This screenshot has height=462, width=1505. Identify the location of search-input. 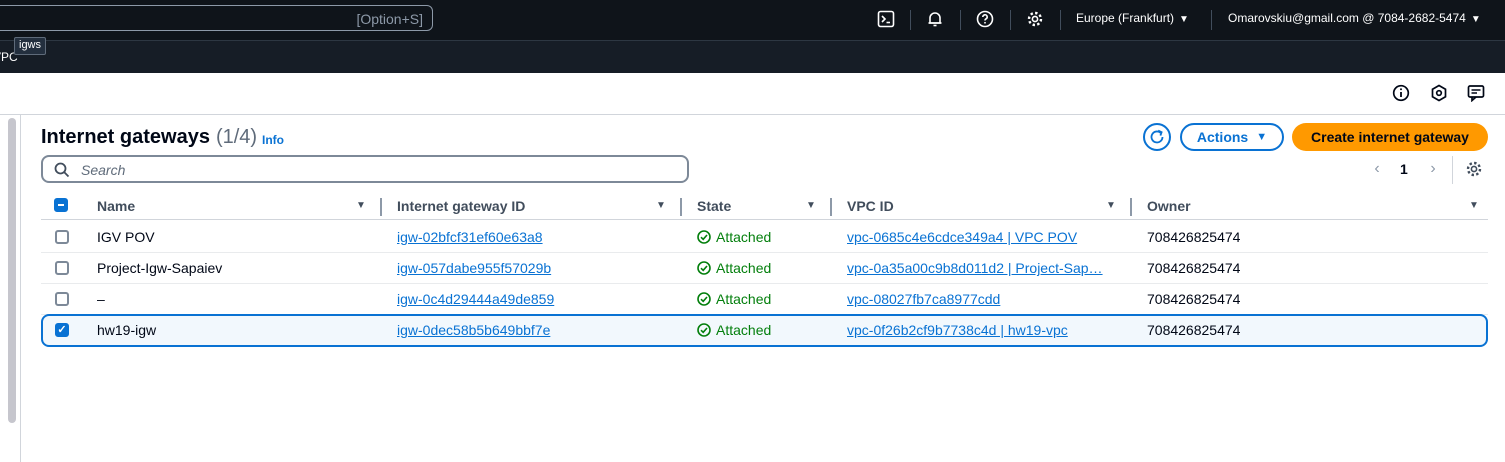
(381, 170).